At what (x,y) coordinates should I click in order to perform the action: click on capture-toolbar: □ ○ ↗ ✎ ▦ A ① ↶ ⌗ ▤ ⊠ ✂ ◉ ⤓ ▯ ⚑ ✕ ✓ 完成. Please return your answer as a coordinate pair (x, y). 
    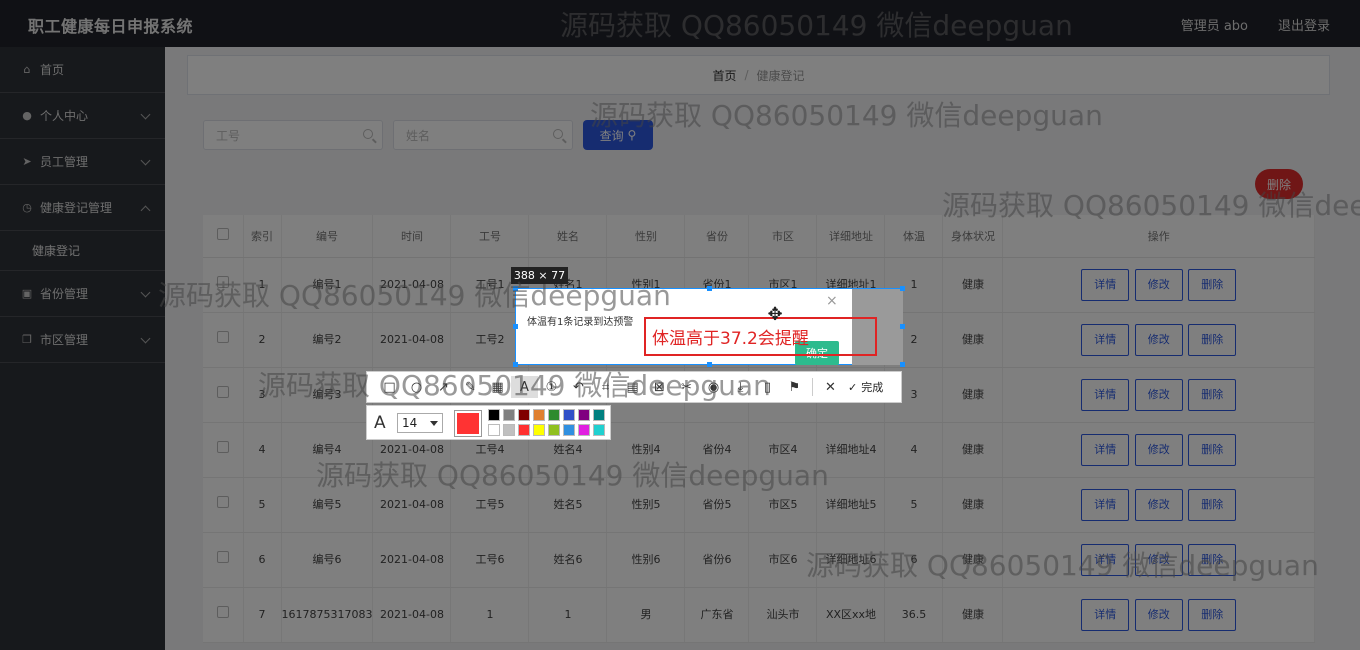
    Looking at the image, I should click on (634, 387).